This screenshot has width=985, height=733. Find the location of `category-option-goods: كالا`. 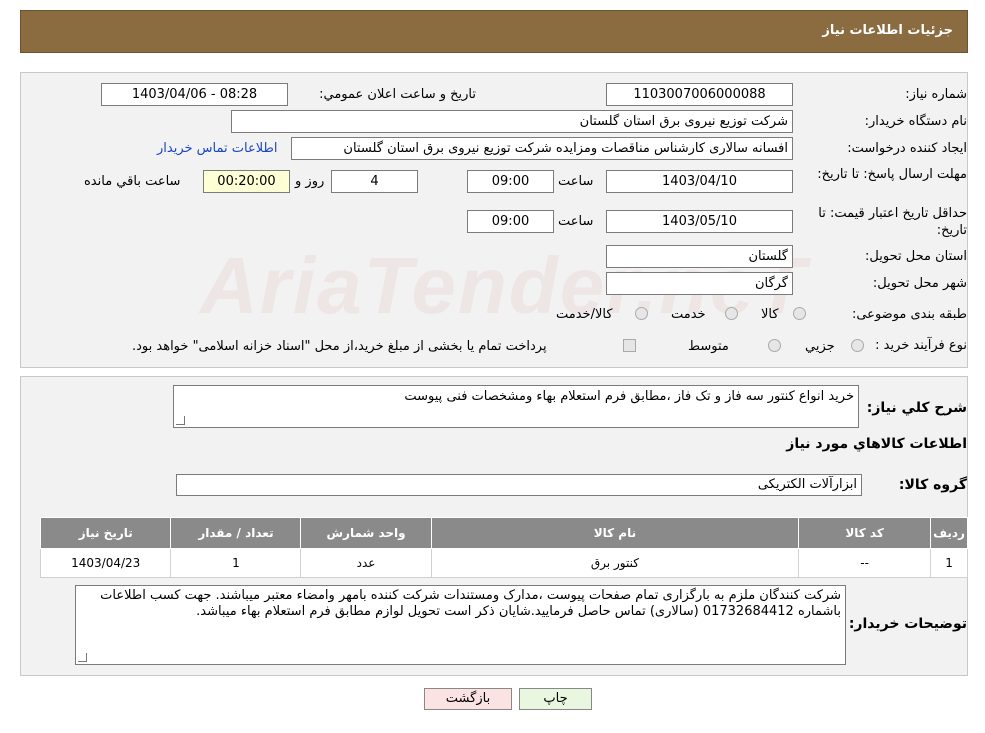

category-option-goods: كالا is located at coordinates (770, 314).